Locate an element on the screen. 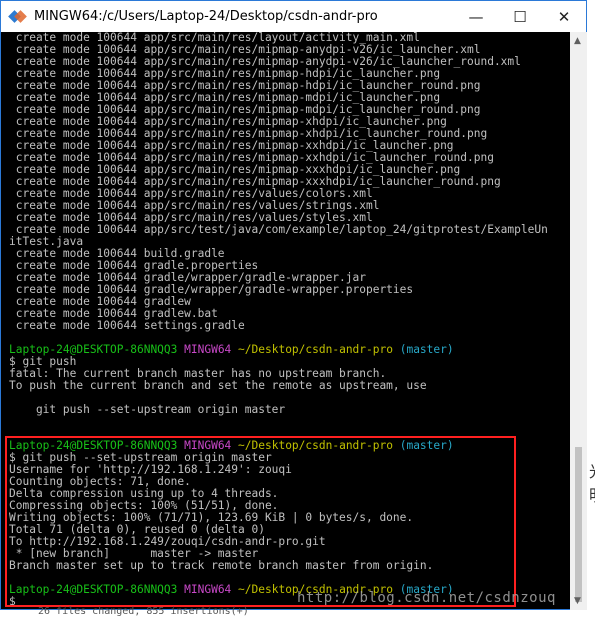 The height and width of the screenshot is (617, 595). background-text: 26 files changed, 855 insertions(+) is located at coordinates (143, 611).